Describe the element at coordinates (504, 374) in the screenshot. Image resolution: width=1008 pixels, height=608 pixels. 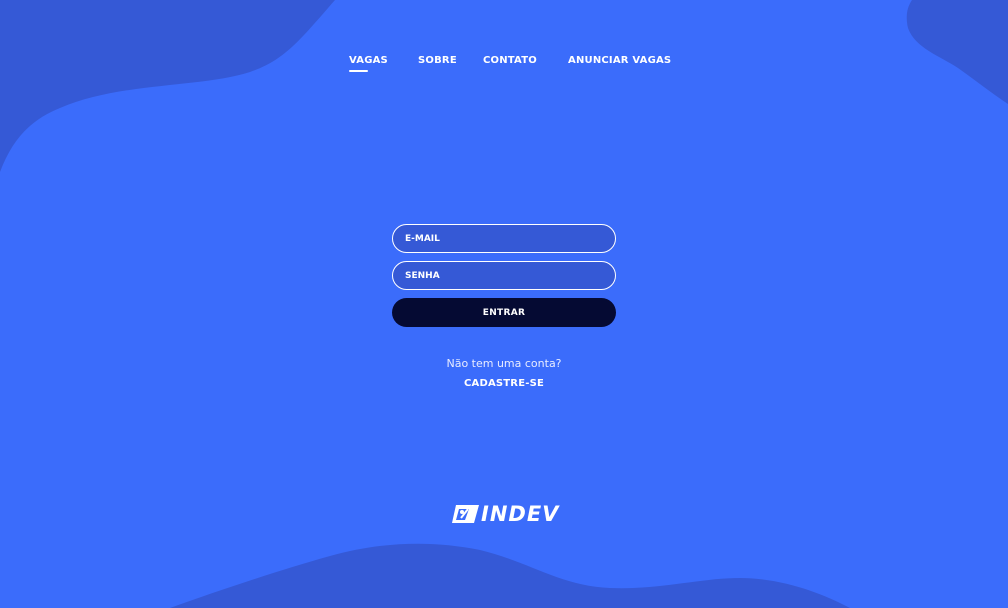
I see `signup-section: Não tem uma conta? CADASTRE-SE` at that location.